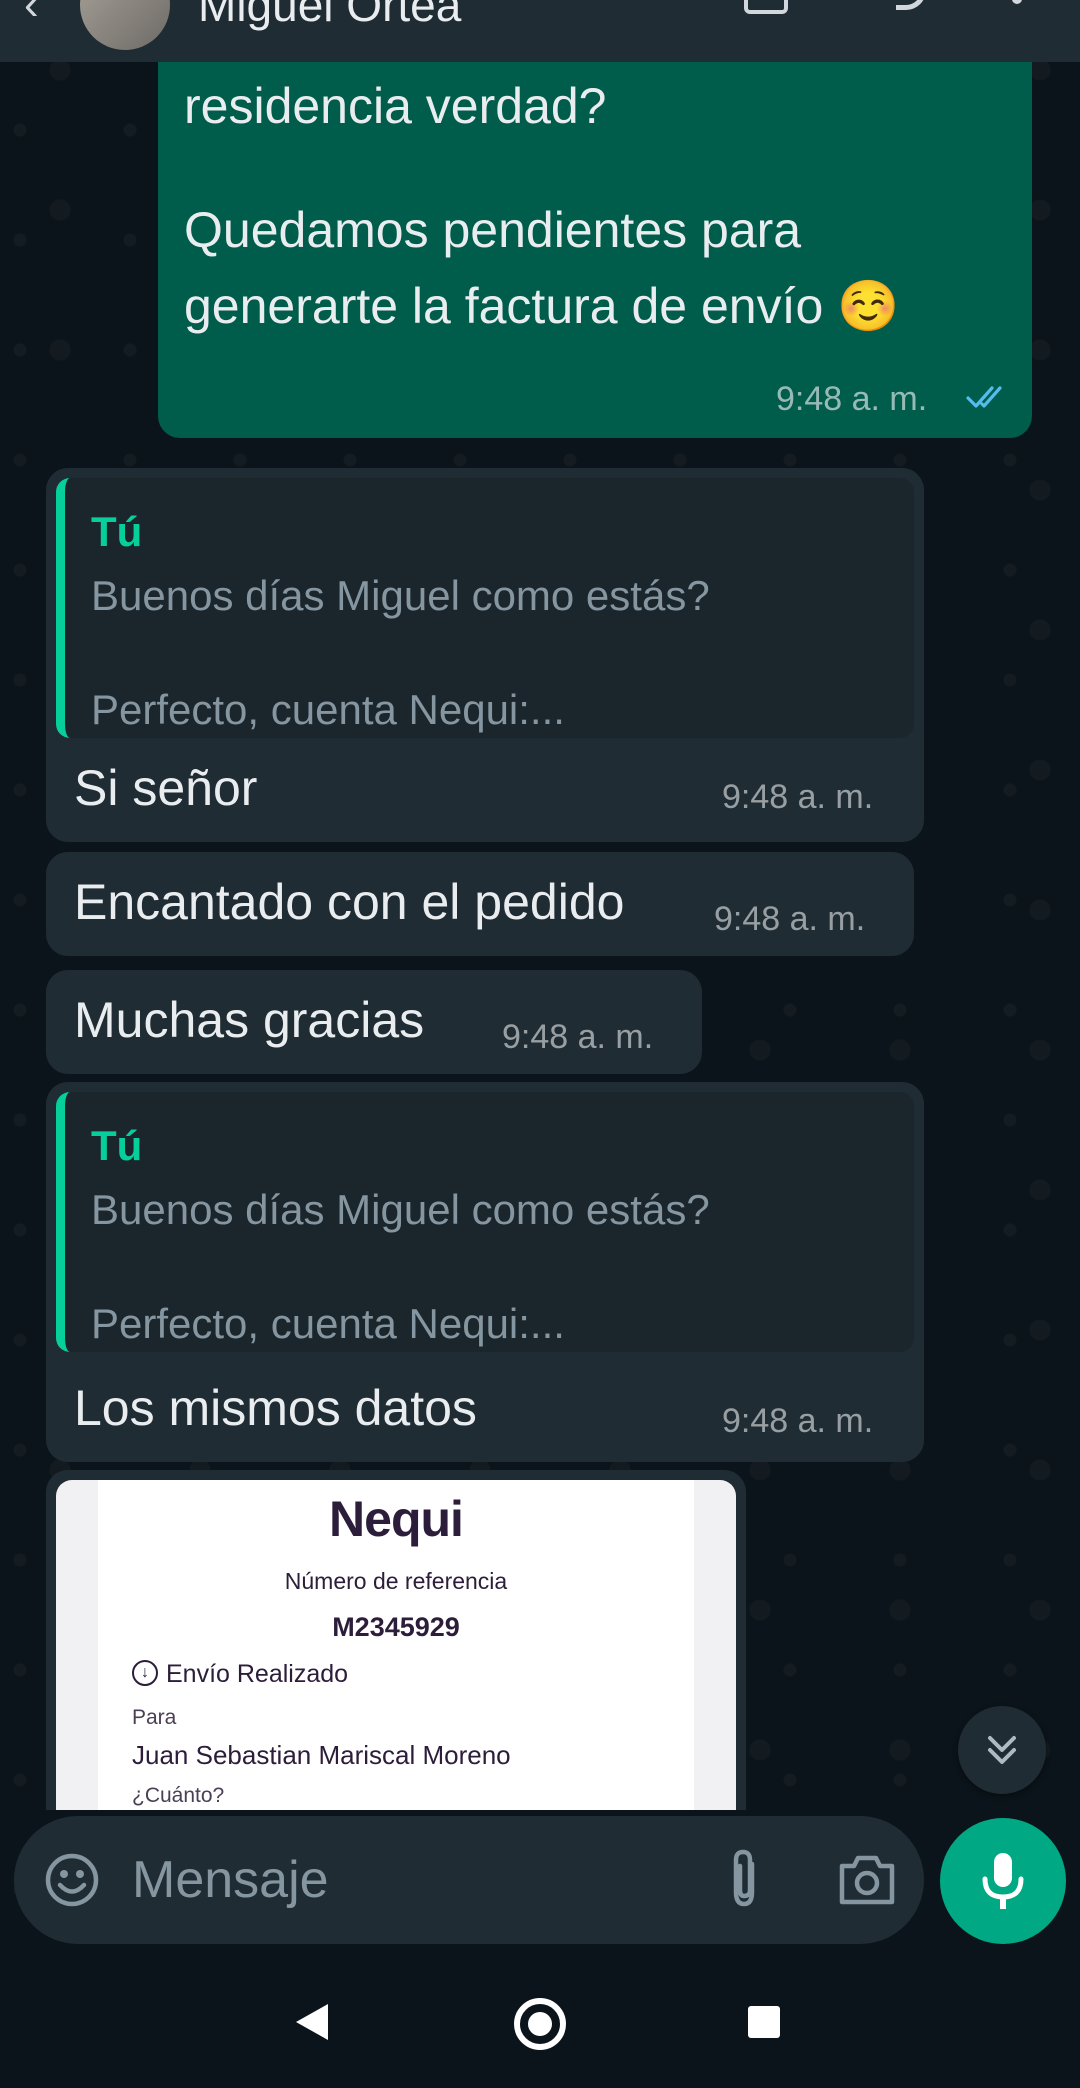 The height and width of the screenshot is (2088, 1080). Describe the element at coordinates (1017, 2) in the screenshot. I see `more-options-icon` at that location.